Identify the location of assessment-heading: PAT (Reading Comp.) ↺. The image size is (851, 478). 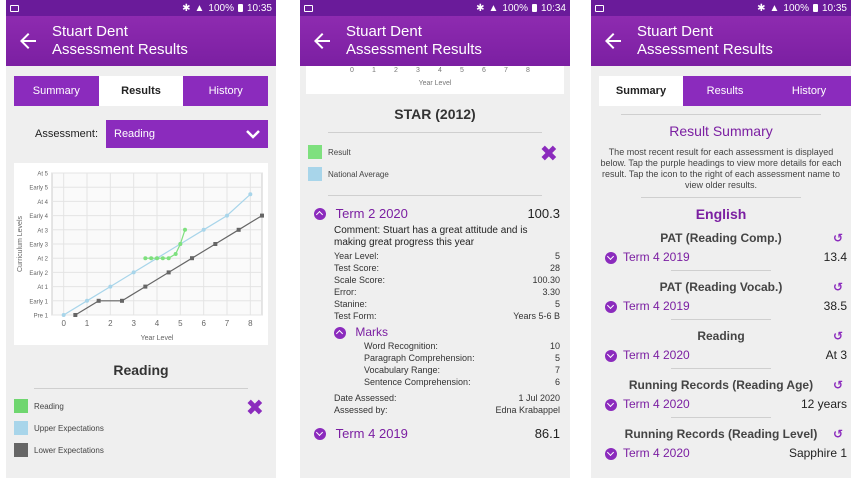
(721, 238).